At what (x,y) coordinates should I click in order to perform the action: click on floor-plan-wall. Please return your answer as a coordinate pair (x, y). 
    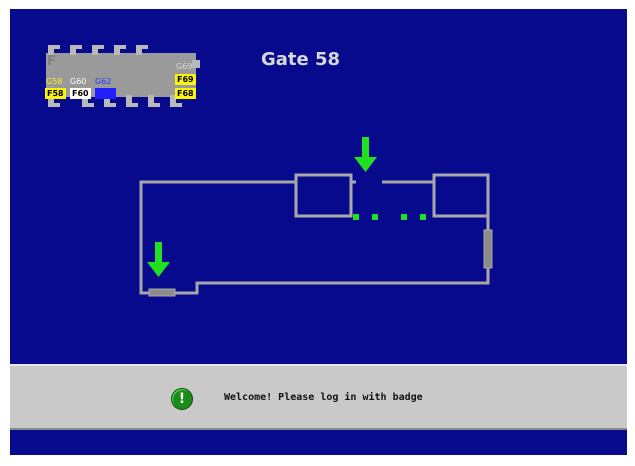
    Looking at the image, I should click on (314, 237).